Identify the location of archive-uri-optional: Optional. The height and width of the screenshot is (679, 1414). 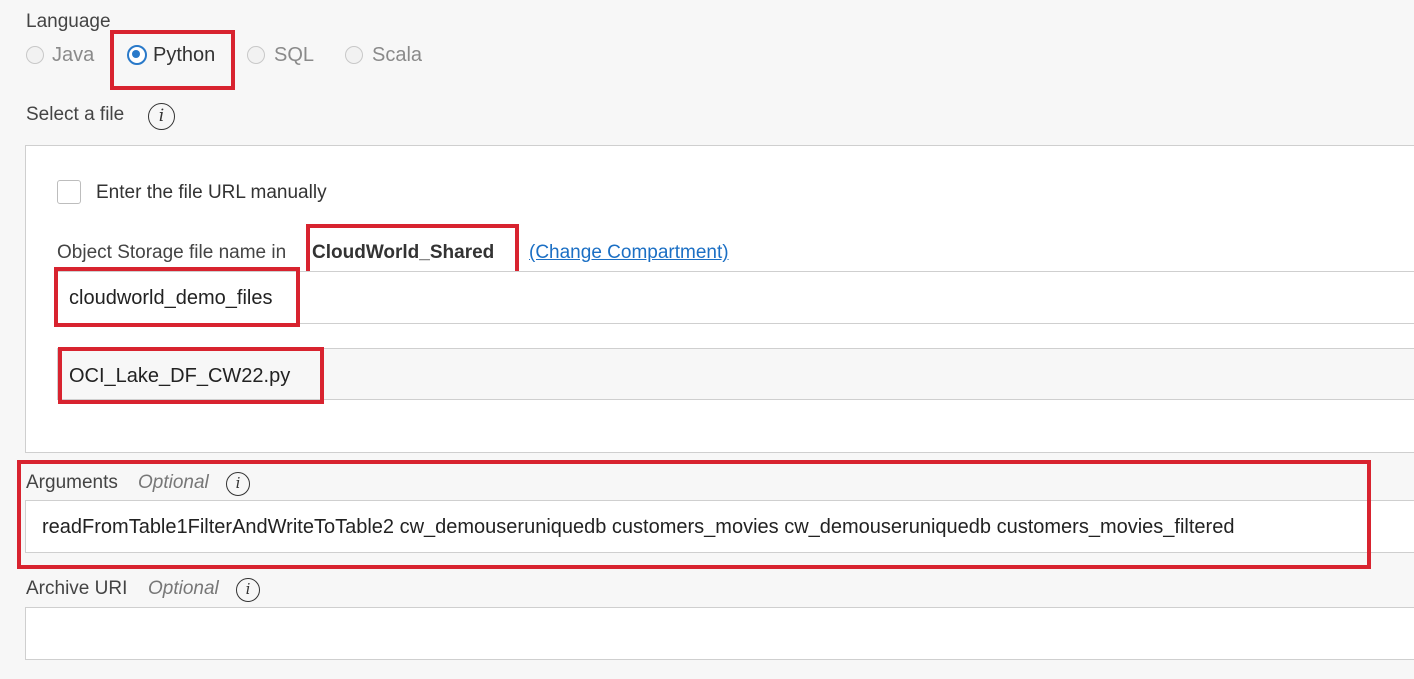
(183, 588).